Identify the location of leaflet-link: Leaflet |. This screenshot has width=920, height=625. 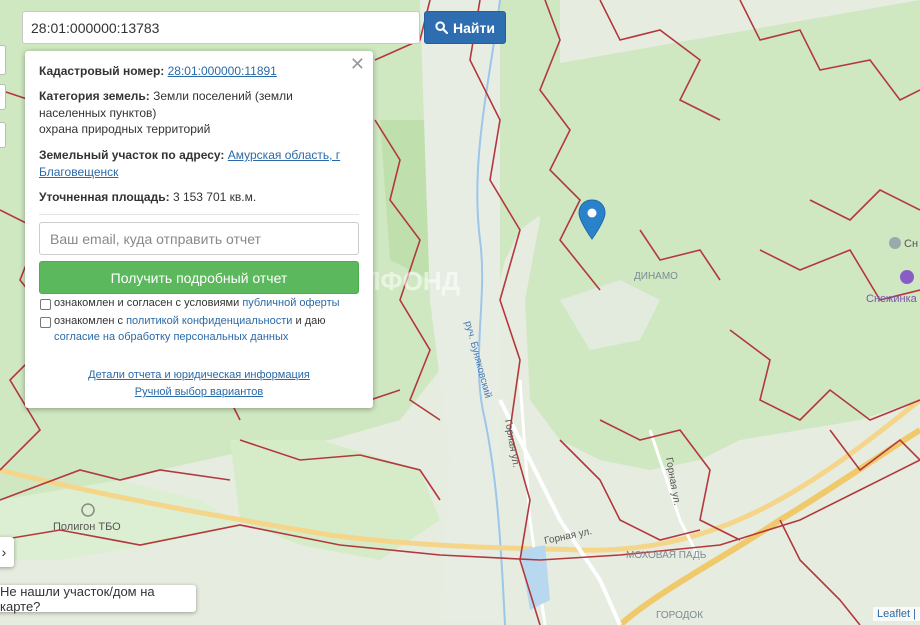
(896, 614).